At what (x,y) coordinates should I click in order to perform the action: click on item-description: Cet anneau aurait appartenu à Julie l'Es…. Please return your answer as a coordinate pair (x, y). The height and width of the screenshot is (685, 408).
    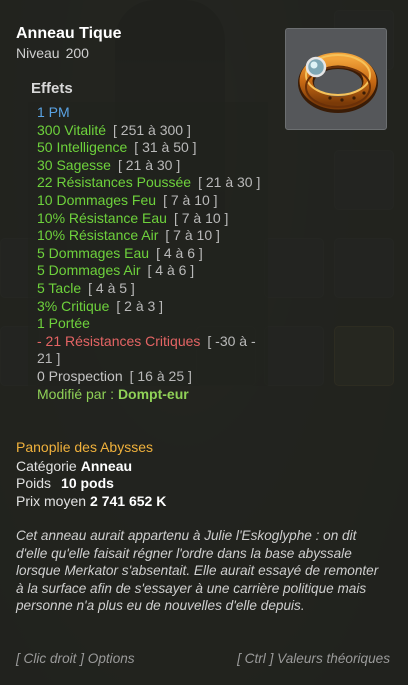
    Looking at the image, I should click on (197, 571).